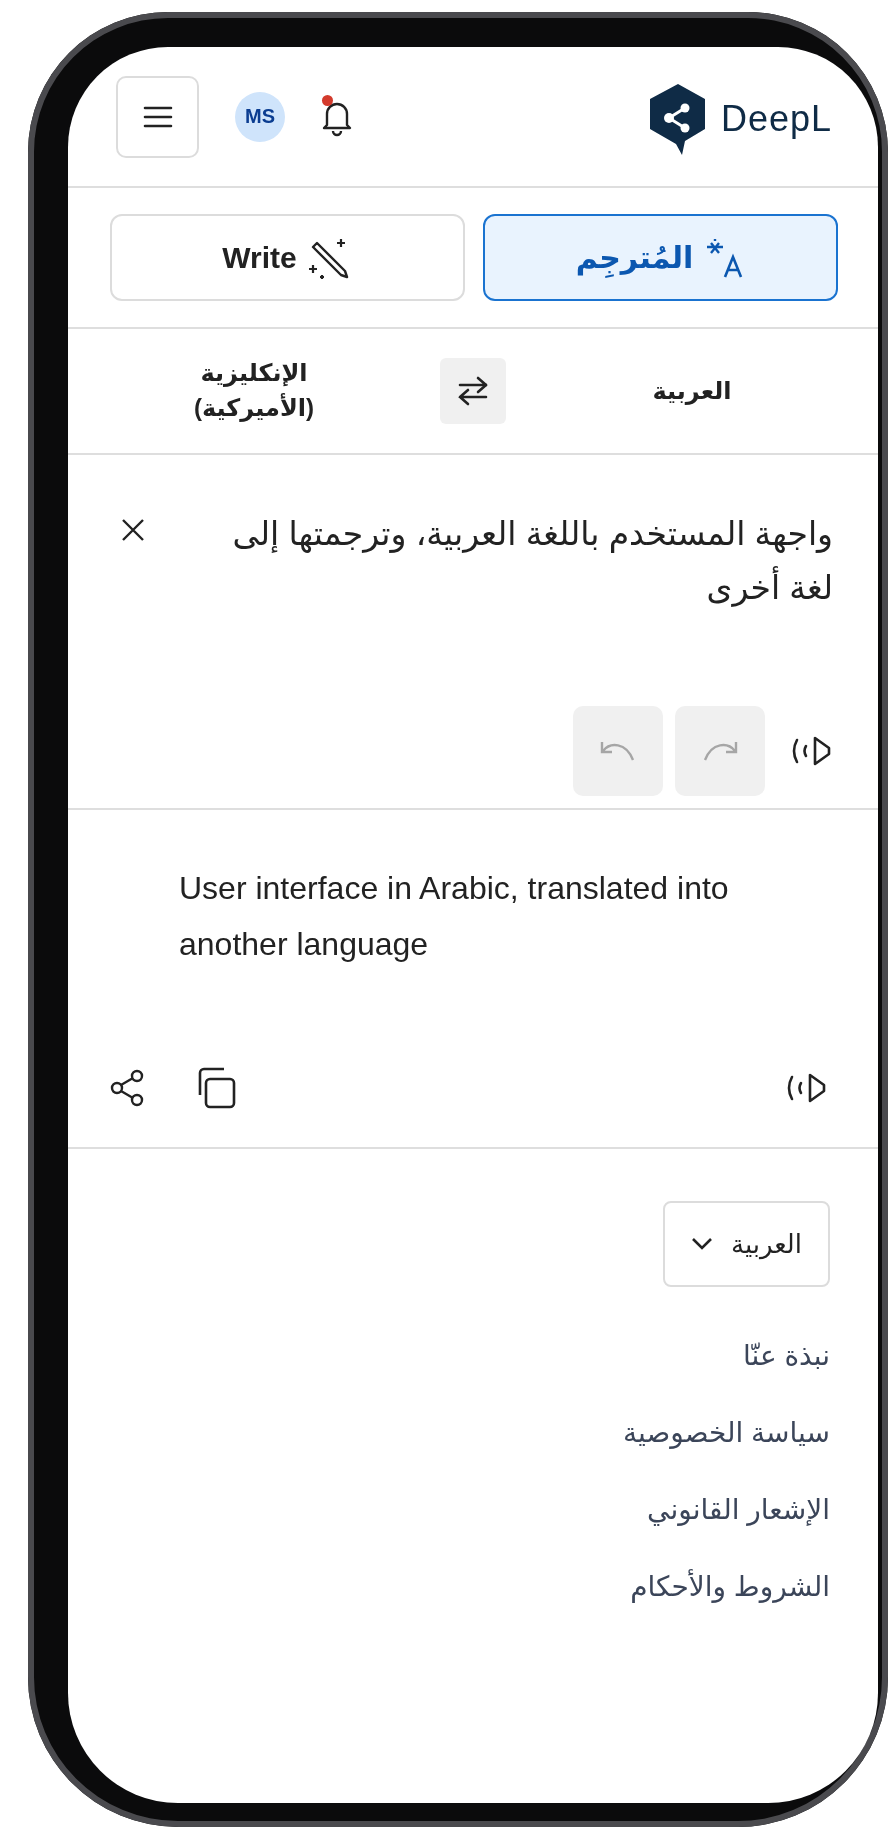 This screenshot has width=888, height=1834. What do you see at coordinates (726, 1432) in the screenshot?
I see `footer-link: سياسة الخصوصية` at bounding box center [726, 1432].